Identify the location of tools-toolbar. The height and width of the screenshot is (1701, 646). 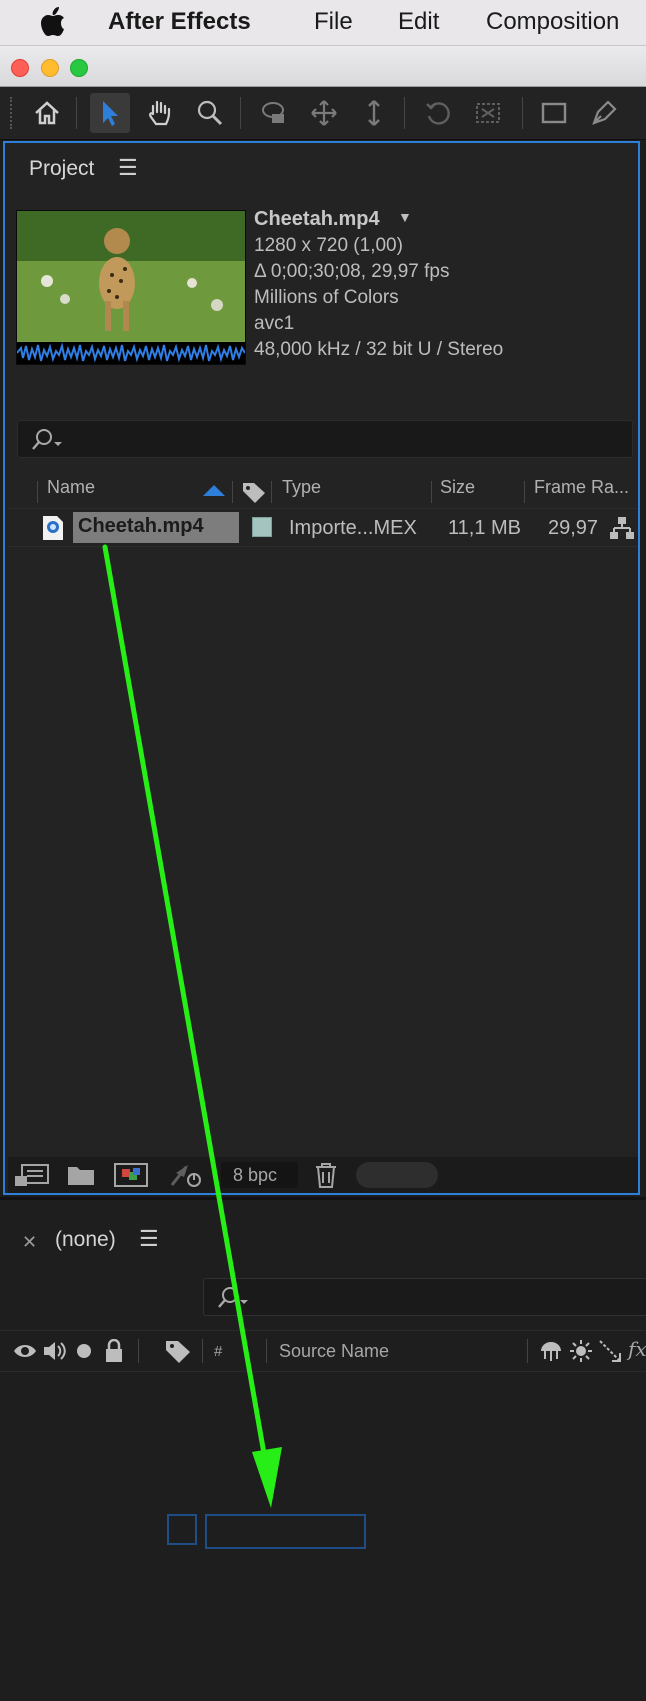
(323, 113).